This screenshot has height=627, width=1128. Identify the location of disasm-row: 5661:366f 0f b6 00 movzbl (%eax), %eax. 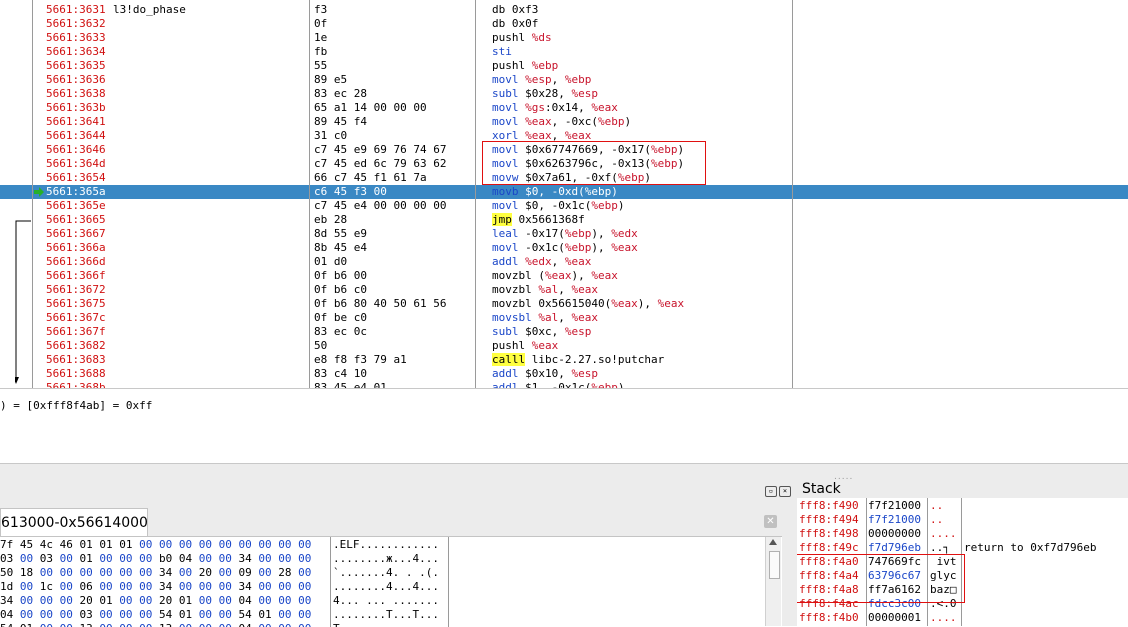
(564, 276).